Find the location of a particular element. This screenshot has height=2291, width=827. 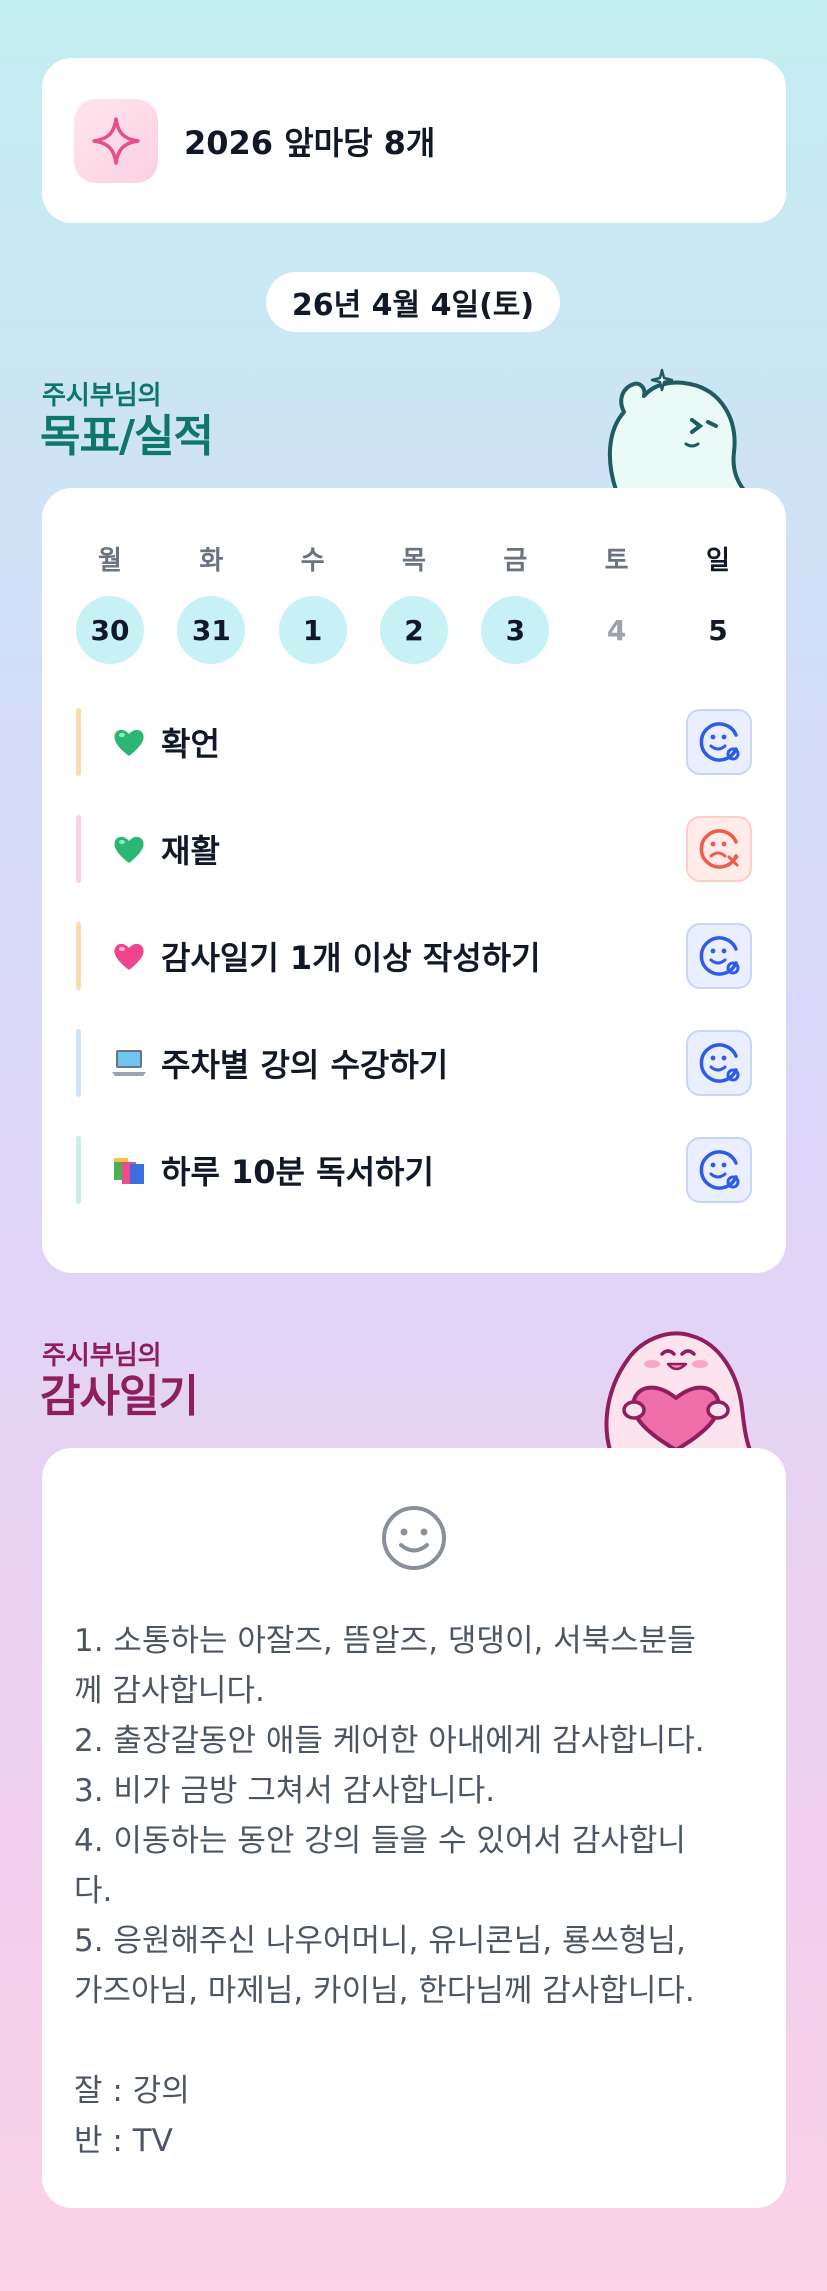

weekday-label: 일 is located at coordinates (718, 561).